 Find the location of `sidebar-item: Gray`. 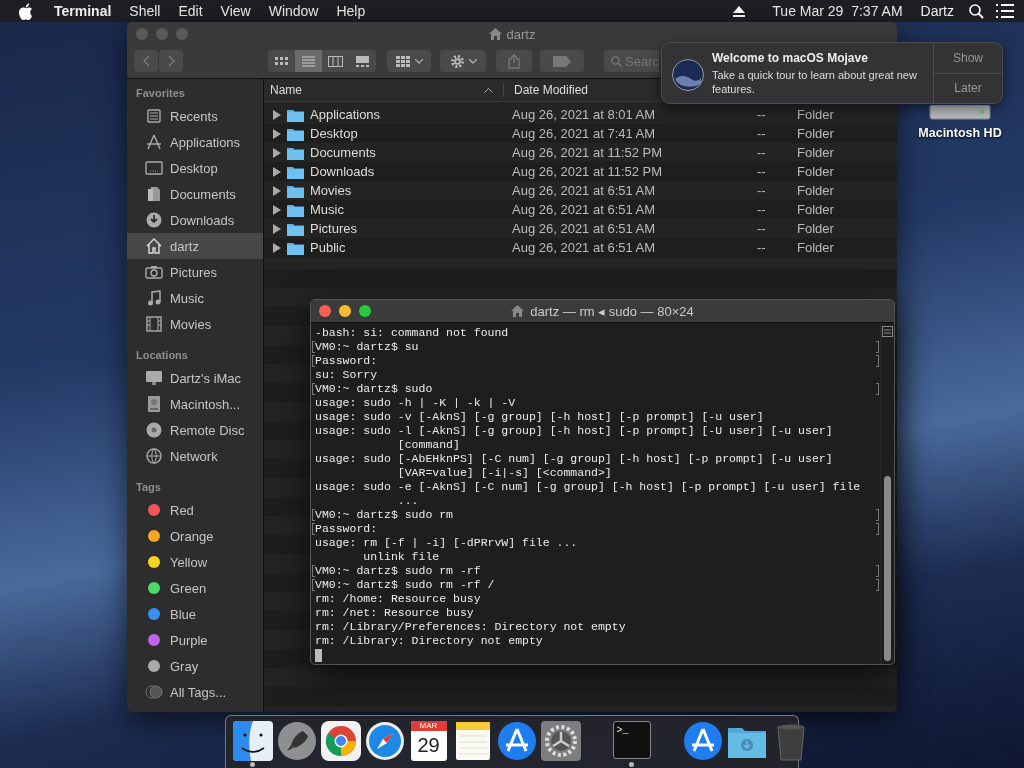

sidebar-item: Gray is located at coordinates (195, 666).